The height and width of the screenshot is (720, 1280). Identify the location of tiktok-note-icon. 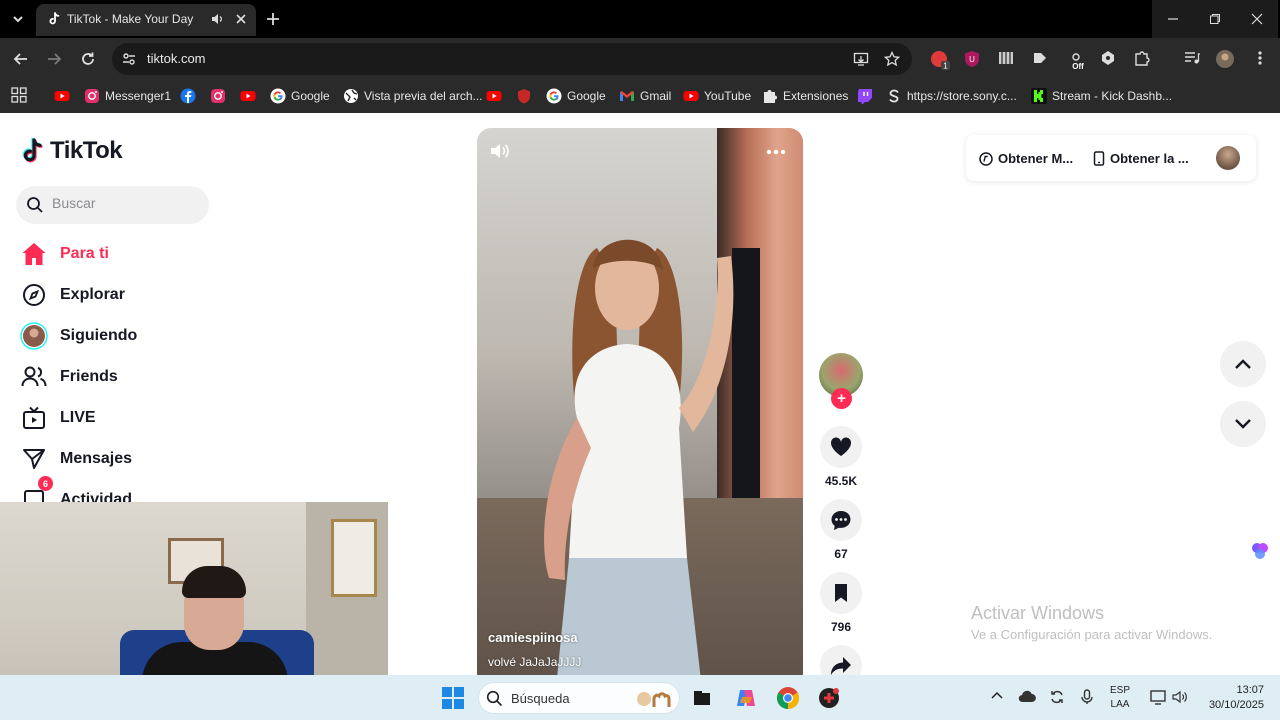
(34, 151).